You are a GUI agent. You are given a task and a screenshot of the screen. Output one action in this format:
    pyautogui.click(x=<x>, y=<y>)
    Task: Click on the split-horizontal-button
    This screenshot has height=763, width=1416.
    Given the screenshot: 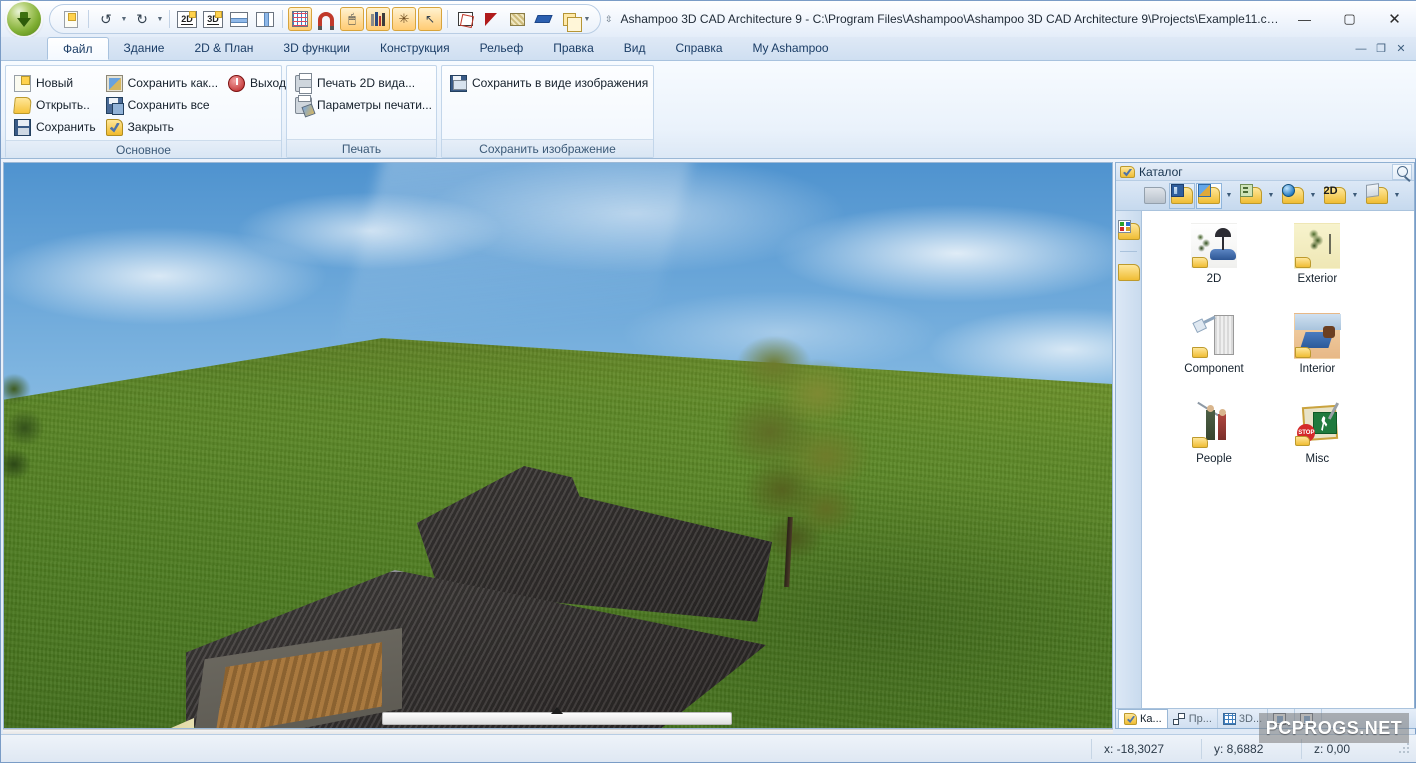 What is the action you would take?
    pyautogui.click(x=239, y=19)
    